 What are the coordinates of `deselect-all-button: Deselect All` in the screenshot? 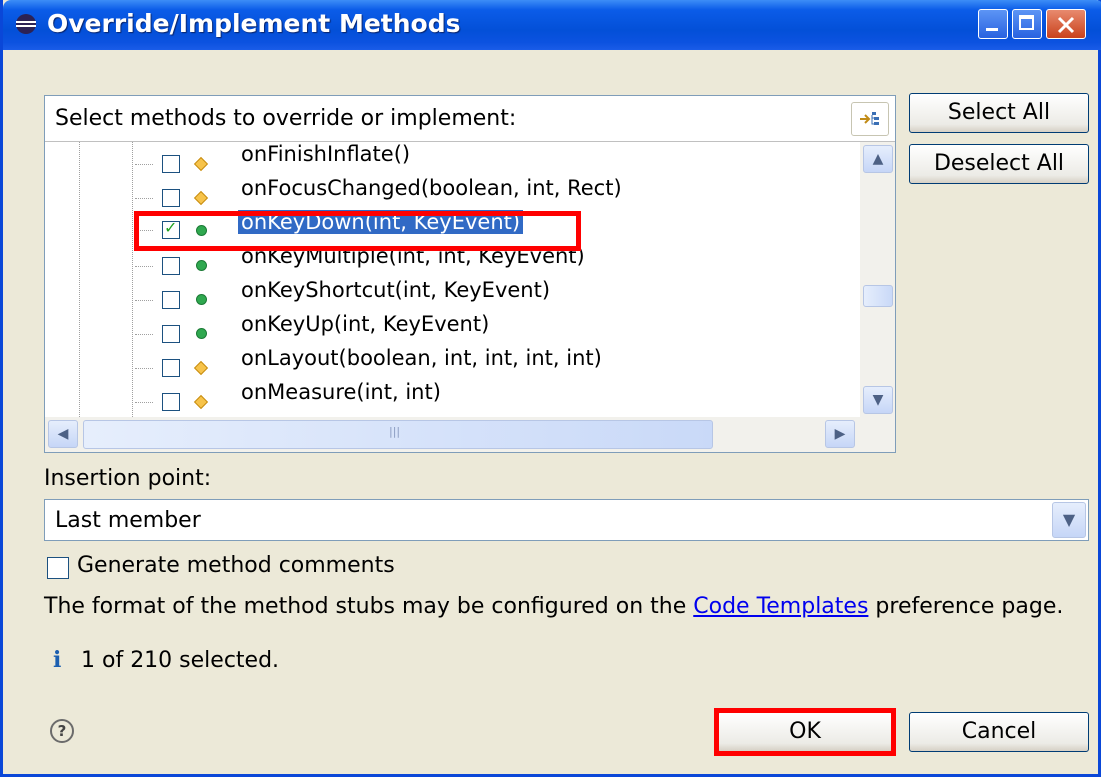 It's located at (999, 164).